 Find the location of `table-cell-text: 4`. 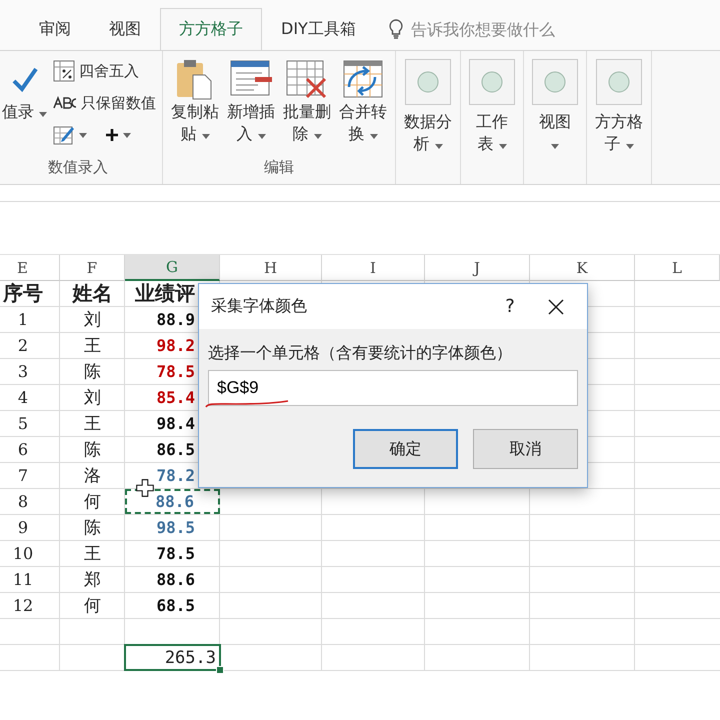

table-cell-text: 4 is located at coordinates (23, 398).